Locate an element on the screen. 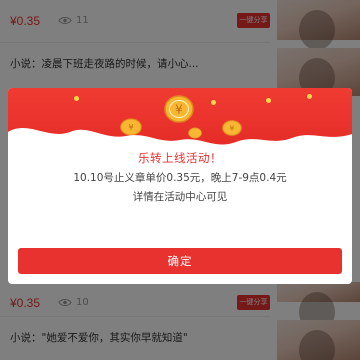 The height and width of the screenshot is (360, 360). dialog-message-line1: 10.10号止义章单价0.35元，晚上7-9点0.4元 is located at coordinates (180, 178).